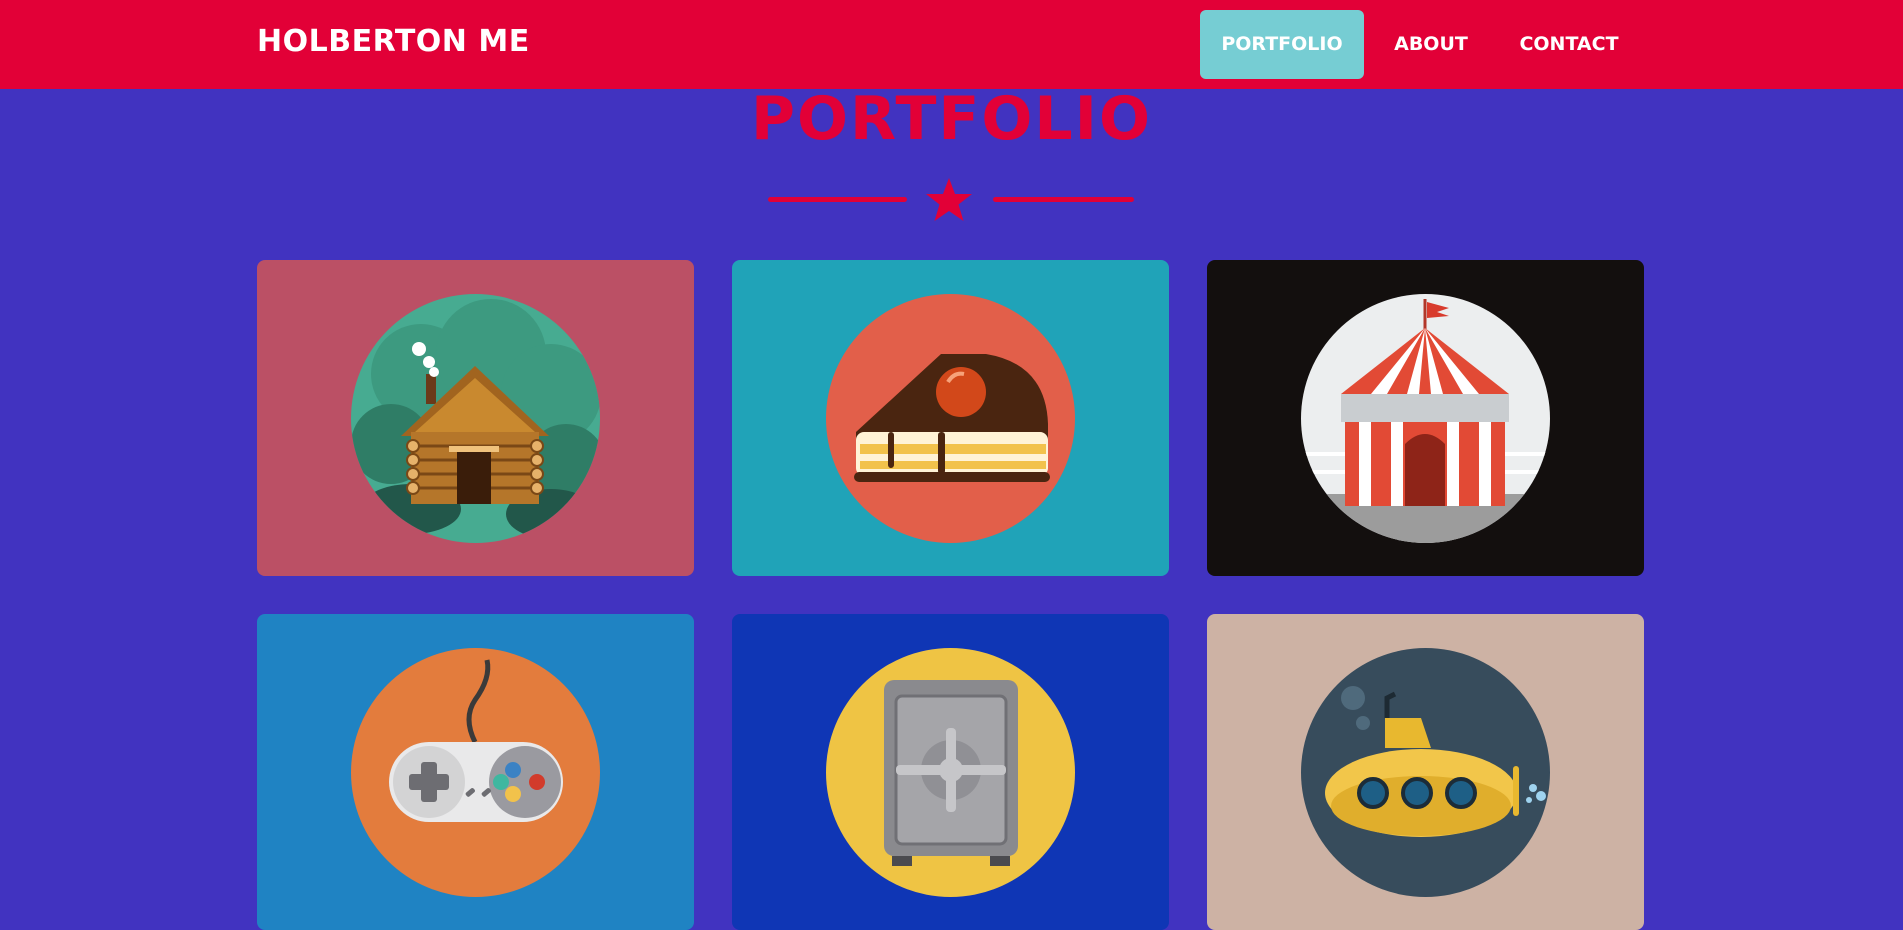 This screenshot has height=930, width=1903. I want to click on circus-tent-icon, so click(1425, 418).